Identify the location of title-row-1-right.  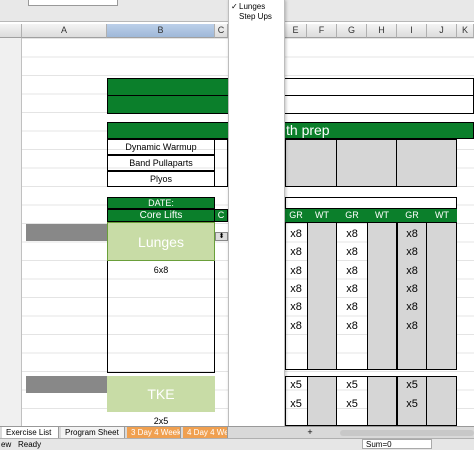
(379, 87).